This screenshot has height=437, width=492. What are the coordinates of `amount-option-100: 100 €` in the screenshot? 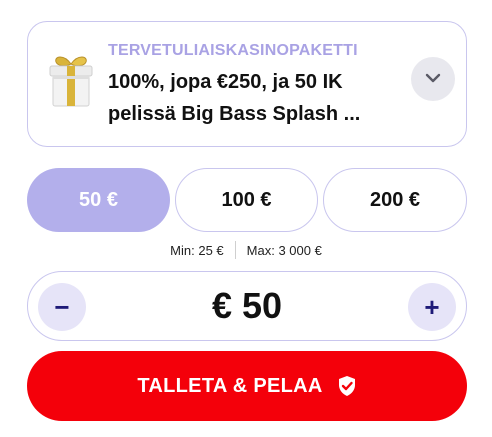 It's located at (246, 200).